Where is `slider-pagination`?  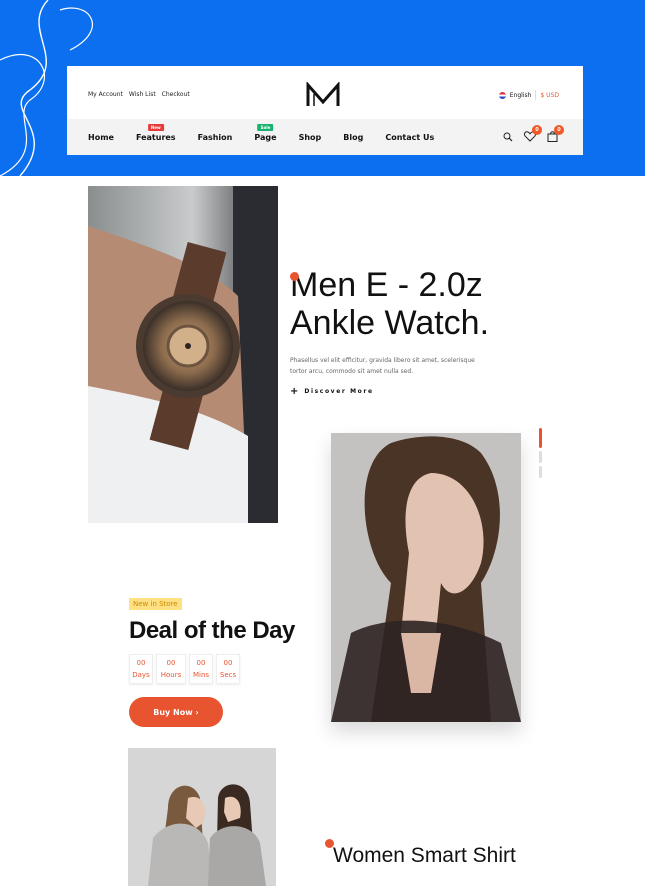
slider-pagination is located at coordinates (540, 453).